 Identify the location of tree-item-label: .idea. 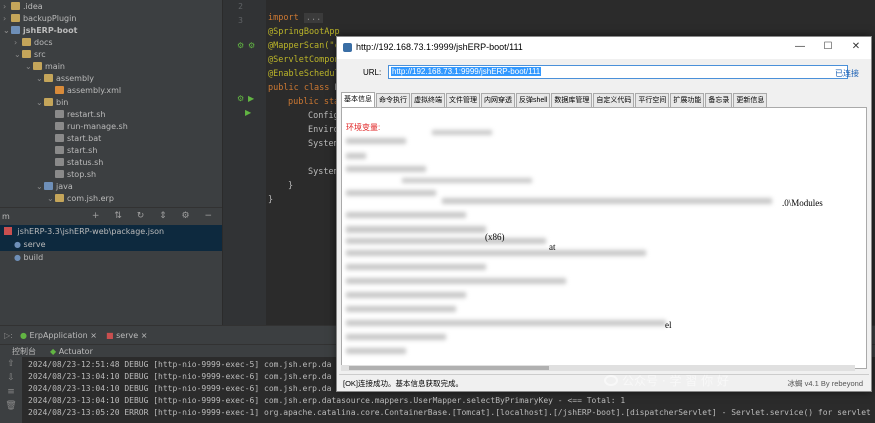
(33, 6).